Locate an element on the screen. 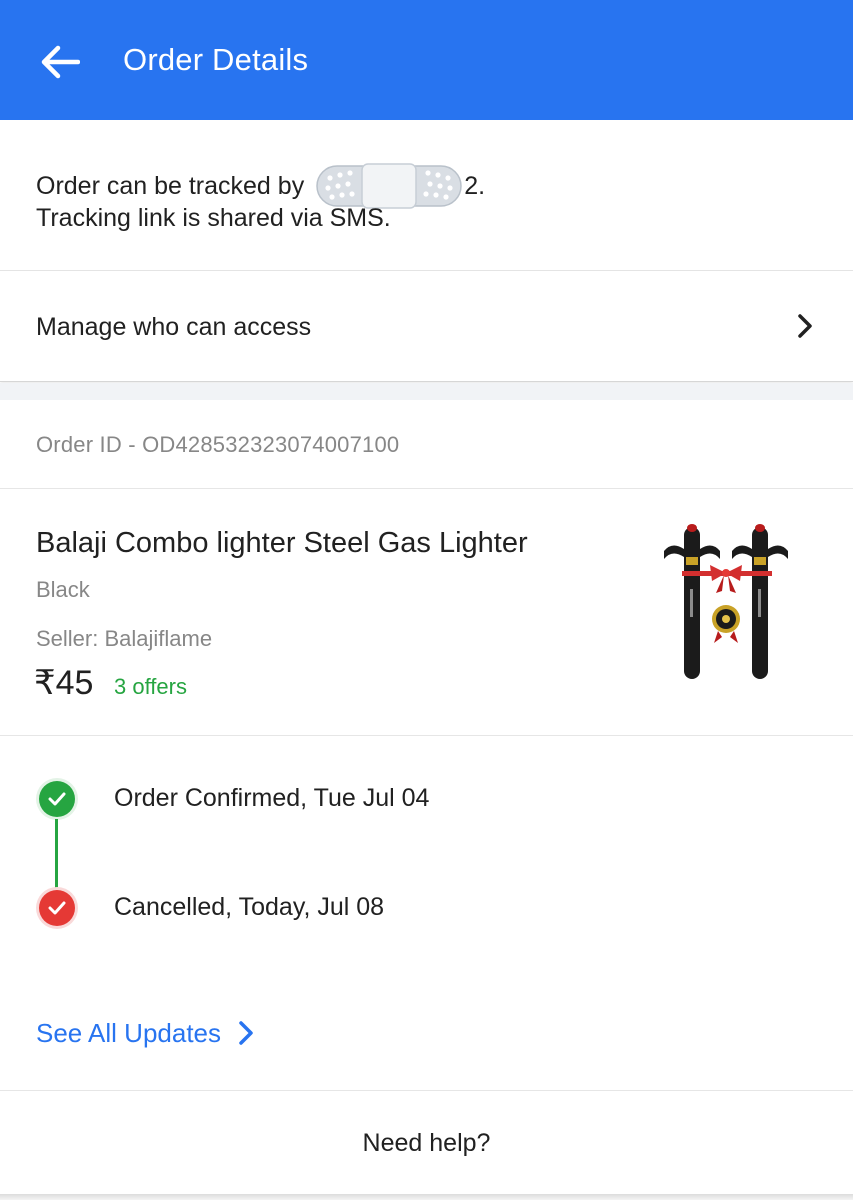  need-help-button: Need help? is located at coordinates (426, 1142).